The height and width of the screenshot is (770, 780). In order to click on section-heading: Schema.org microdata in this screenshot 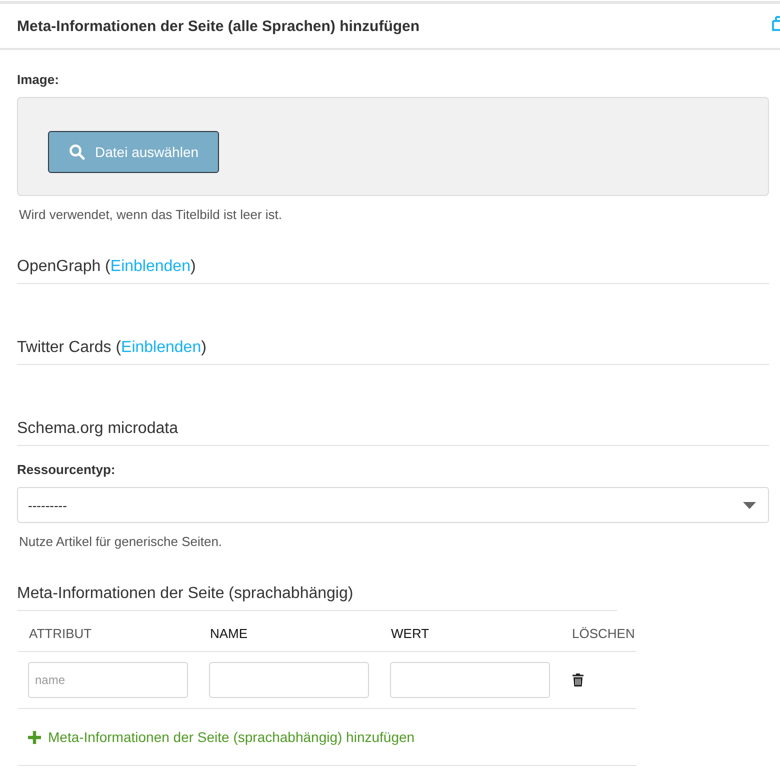, I will do `click(97, 428)`.